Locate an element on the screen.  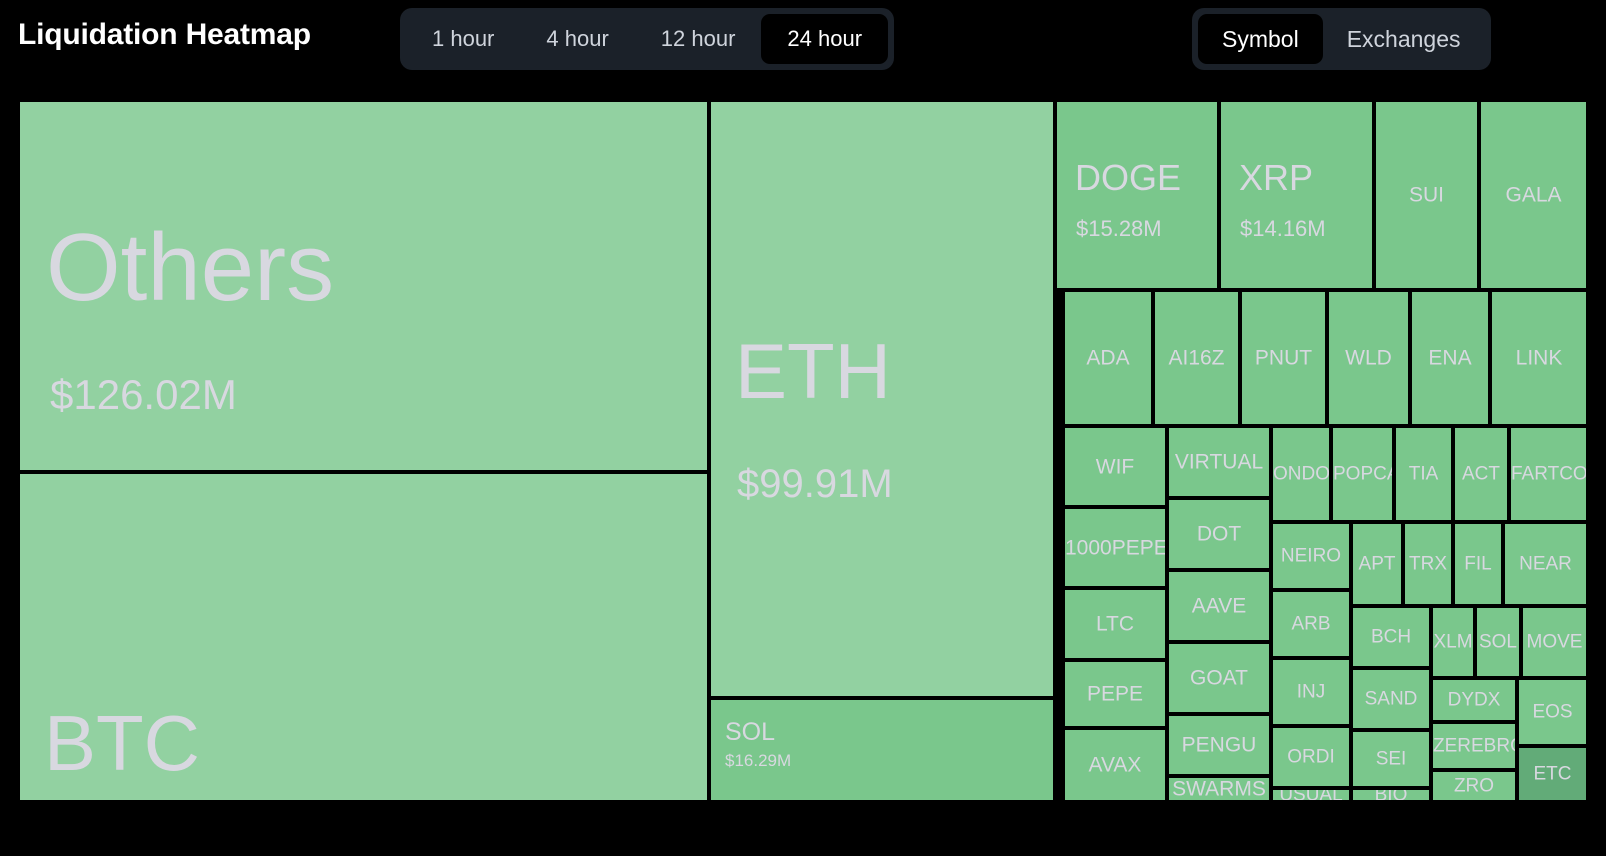
treemap-tile-sol: SOL is located at coordinates (1498, 642).